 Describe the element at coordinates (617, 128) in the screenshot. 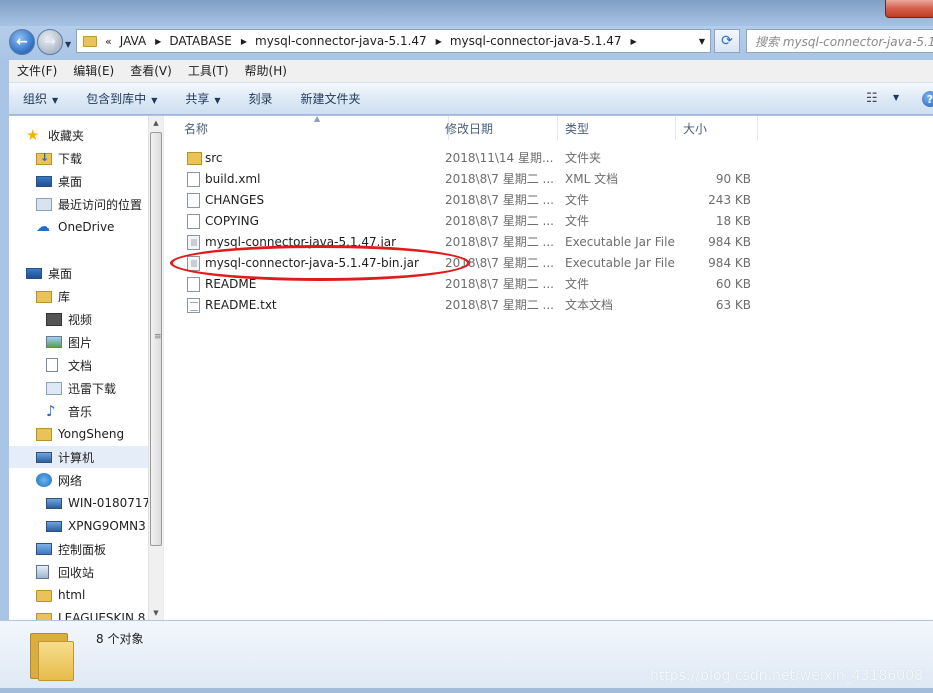

I see `column-header-type: 类型` at that location.